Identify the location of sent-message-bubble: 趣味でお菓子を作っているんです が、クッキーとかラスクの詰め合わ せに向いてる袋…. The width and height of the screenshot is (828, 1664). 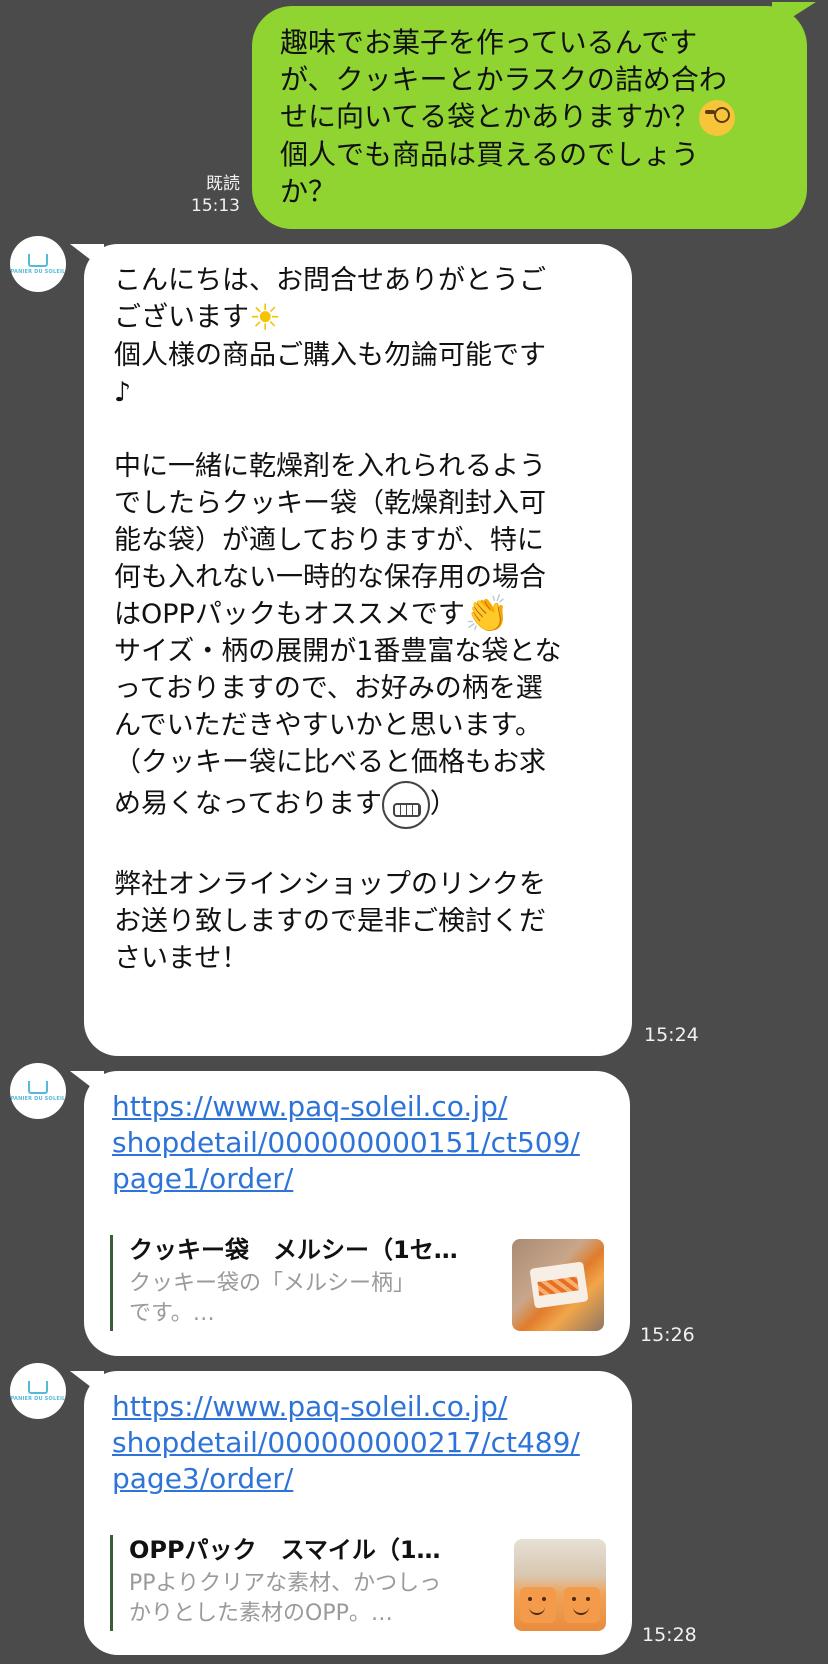
(529, 117).